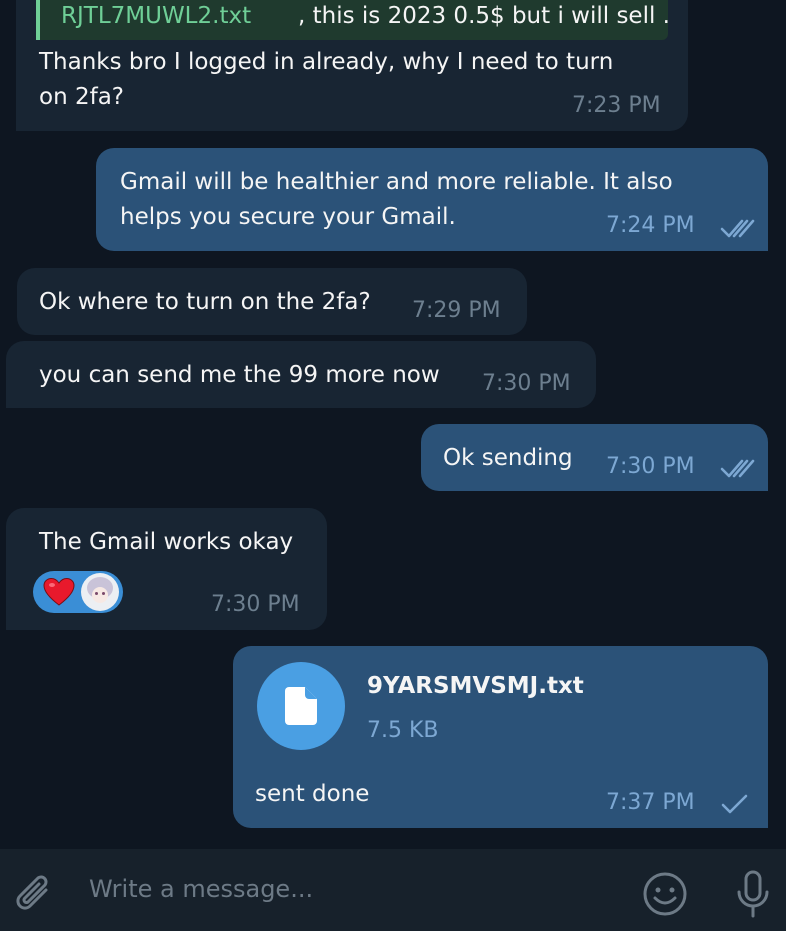 The image size is (786, 931). Describe the element at coordinates (508, 458) in the screenshot. I see `message-text-line: Ok sending` at that location.